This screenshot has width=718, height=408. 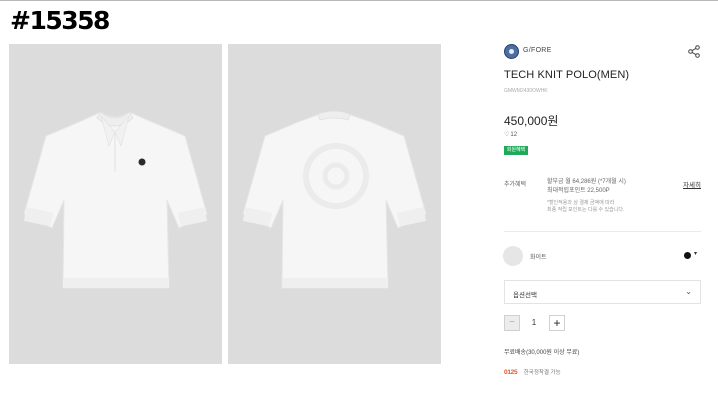 What do you see at coordinates (526, 91) in the screenshot?
I see `product-code: GMWM2430OWHK` at bounding box center [526, 91].